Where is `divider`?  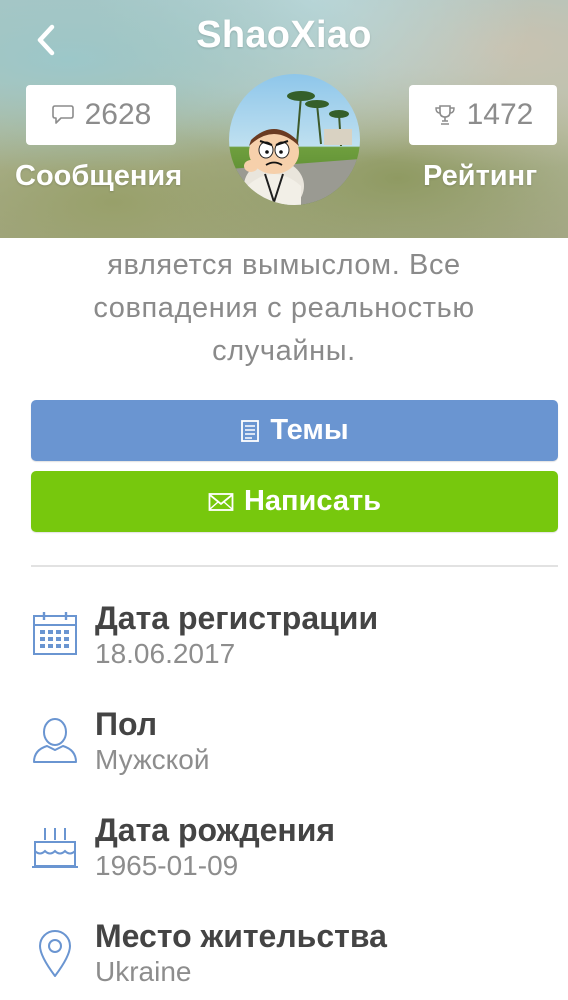 divider is located at coordinates (294, 566).